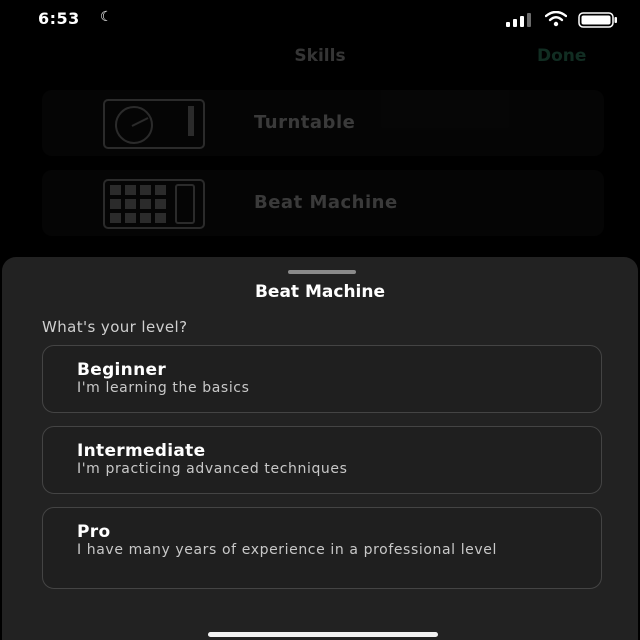 The height and width of the screenshot is (640, 640). What do you see at coordinates (320, 292) in the screenshot?
I see `sheet-title: Beat Machine` at bounding box center [320, 292].